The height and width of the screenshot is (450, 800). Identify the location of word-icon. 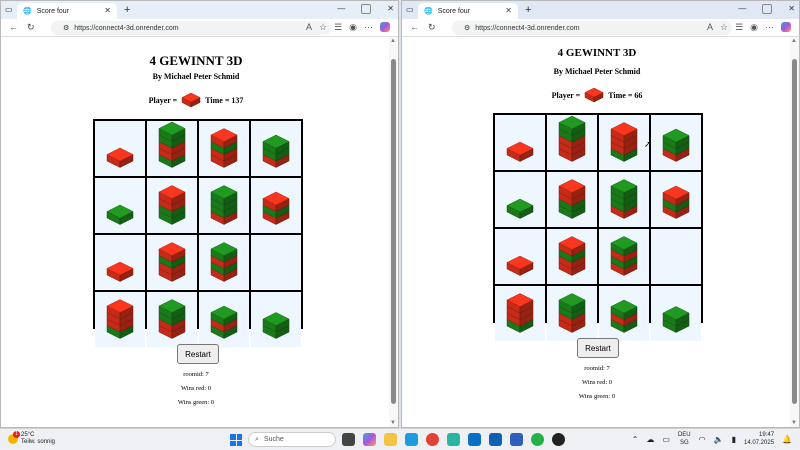
(516, 439).